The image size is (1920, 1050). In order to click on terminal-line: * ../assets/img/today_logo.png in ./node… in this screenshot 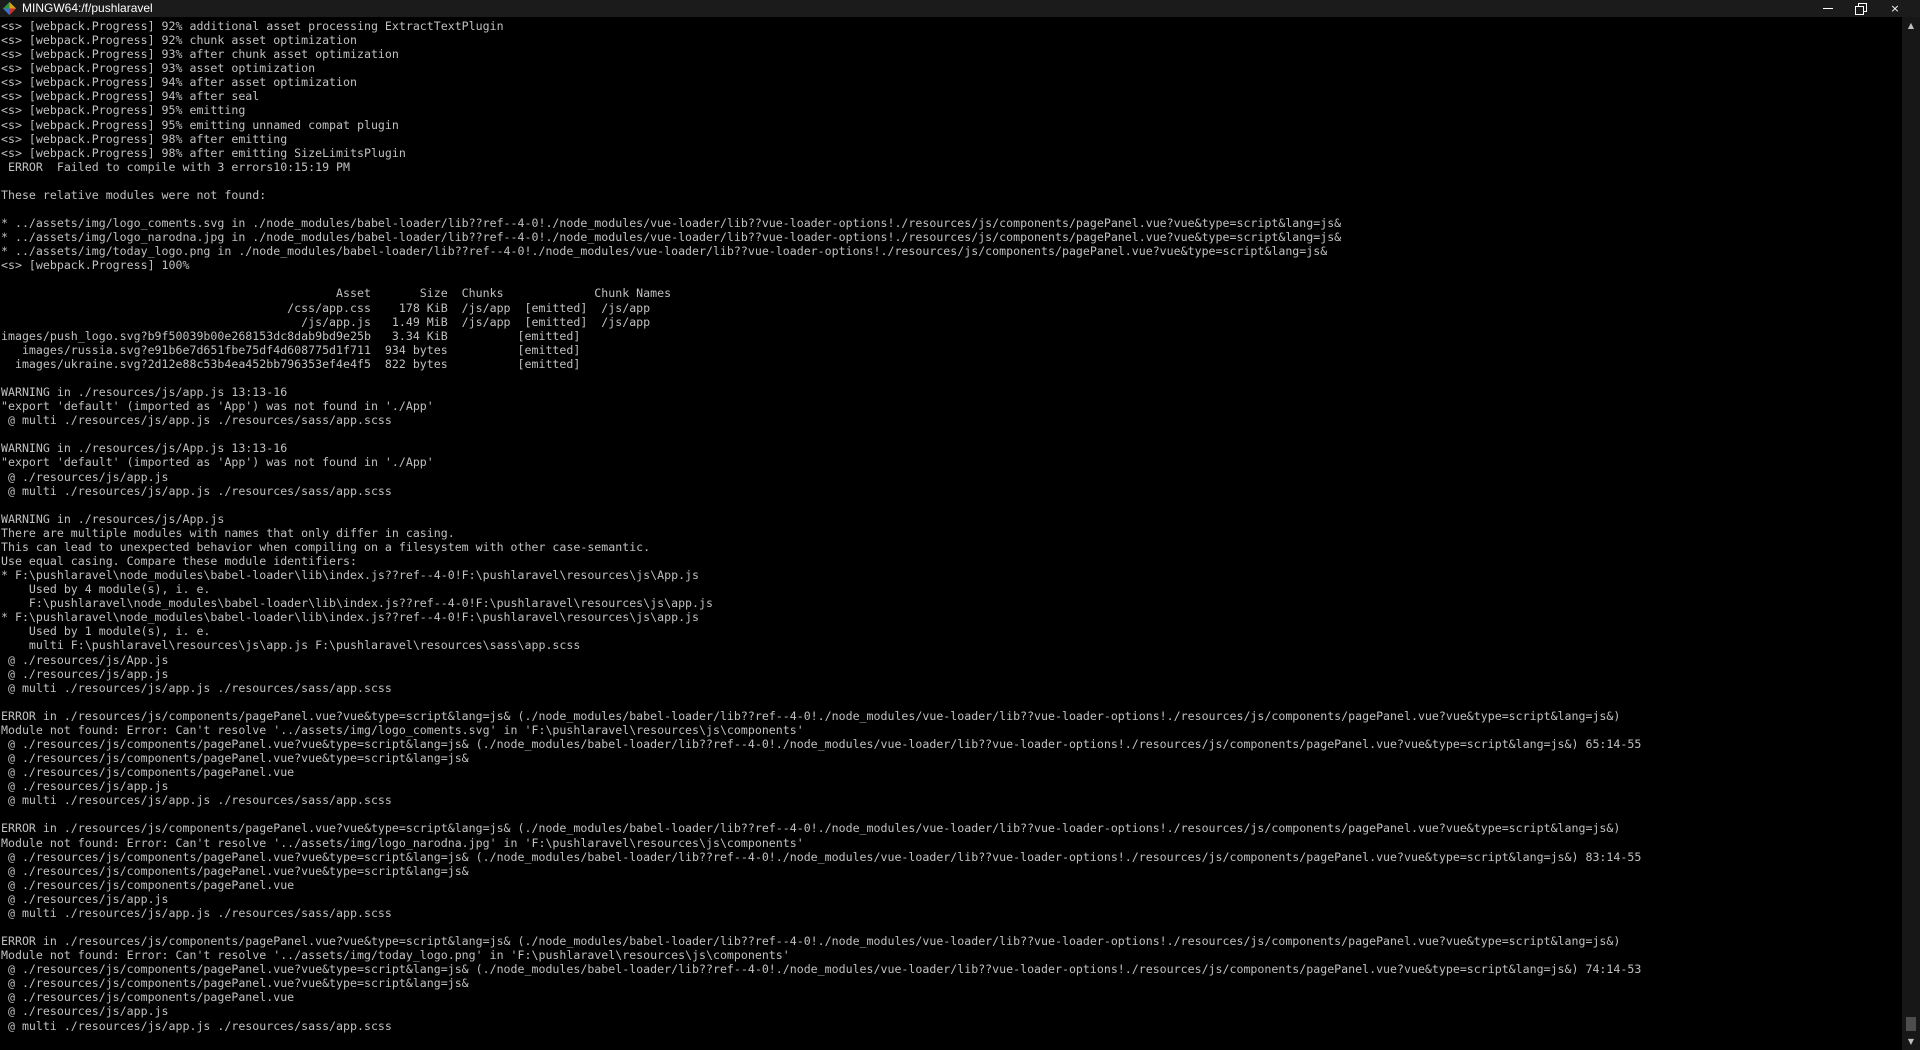, I will do `click(664, 251)`.